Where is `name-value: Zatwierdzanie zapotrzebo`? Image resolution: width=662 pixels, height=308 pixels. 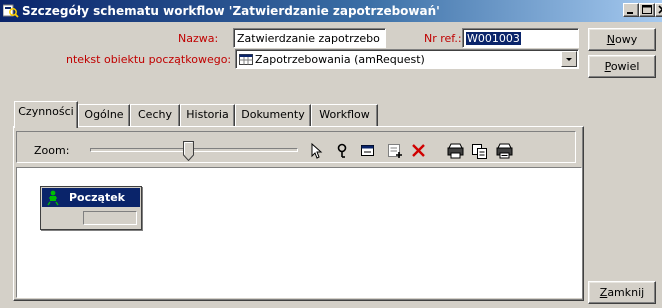
name-value: Zatwierdzanie zapotrzebo is located at coordinates (308, 38).